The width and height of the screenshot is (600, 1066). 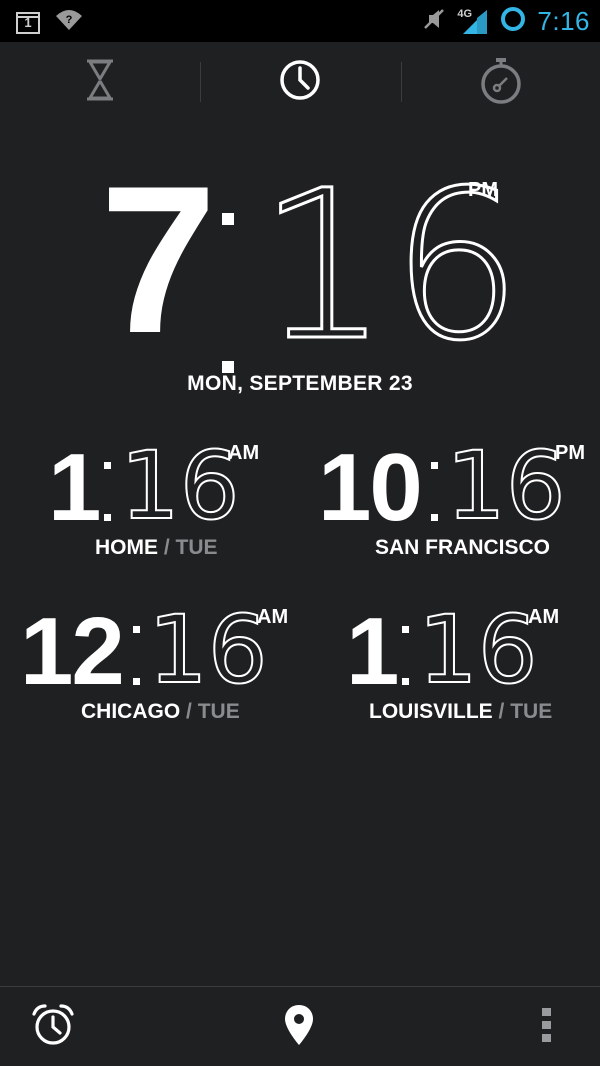 I want to click on location-pin-icon, so click(x=299, y=1027).